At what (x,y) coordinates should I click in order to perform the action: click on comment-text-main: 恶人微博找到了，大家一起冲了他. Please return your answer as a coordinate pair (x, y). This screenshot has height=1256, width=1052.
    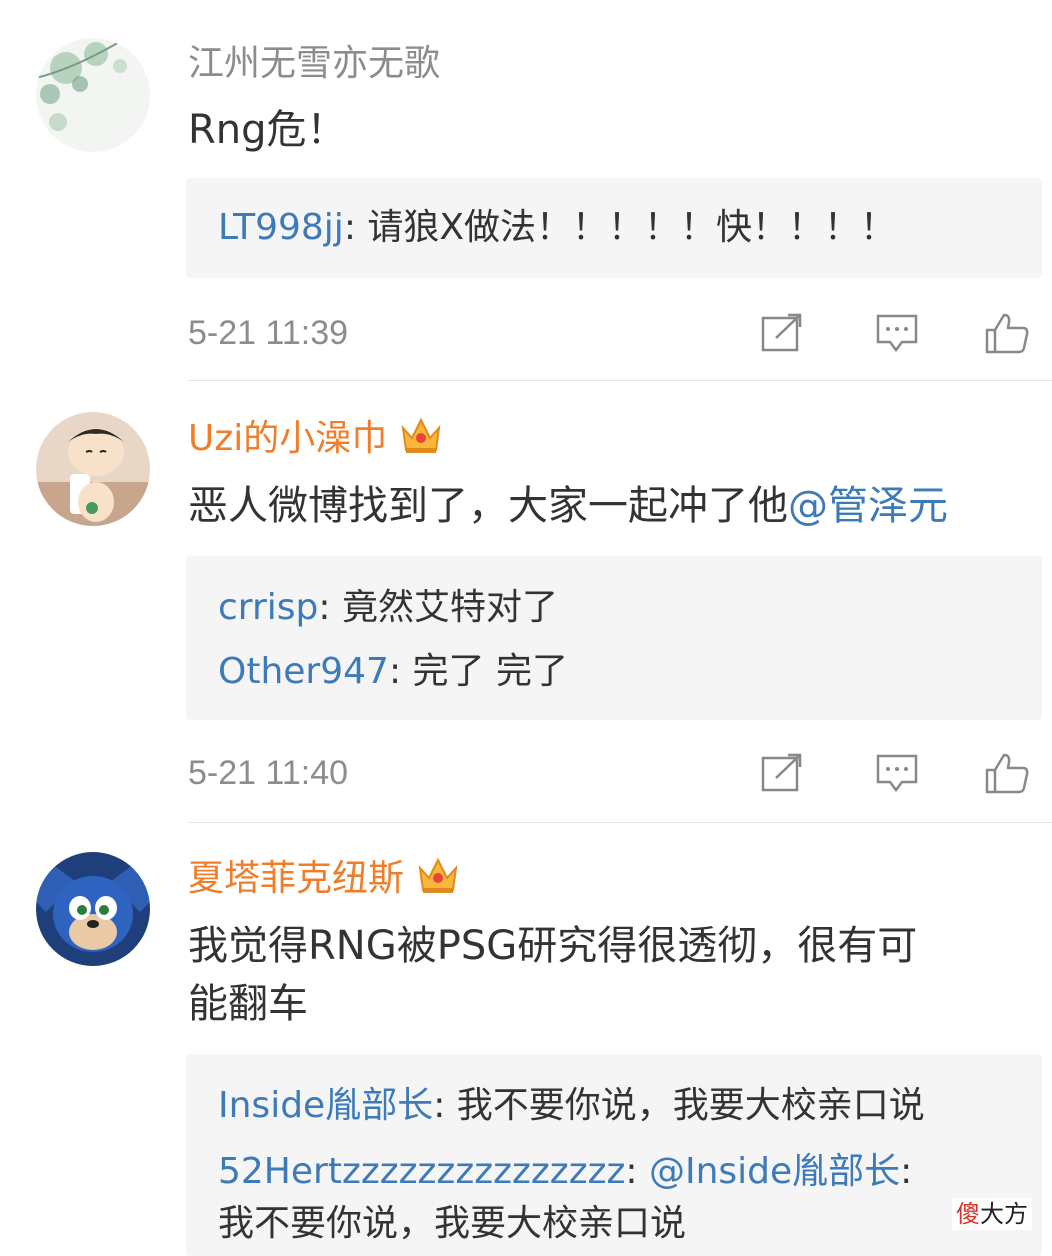
    Looking at the image, I should click on (488, 506).